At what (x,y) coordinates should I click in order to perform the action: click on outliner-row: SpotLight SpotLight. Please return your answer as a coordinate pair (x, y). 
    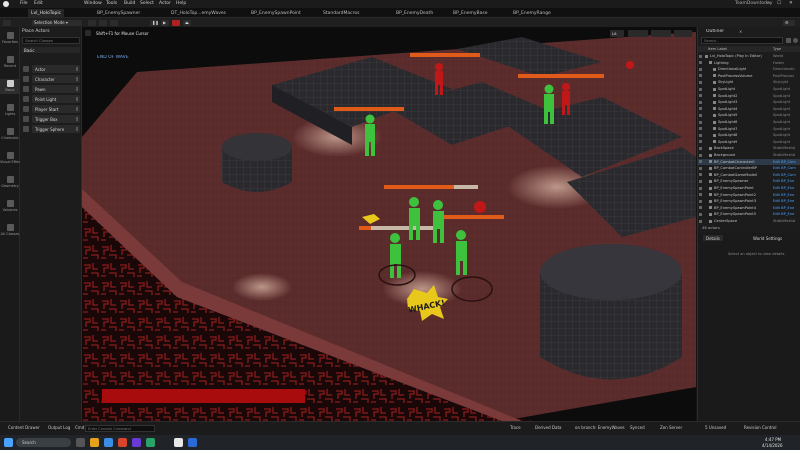
    Looking at the image, I should click on (749, 89).